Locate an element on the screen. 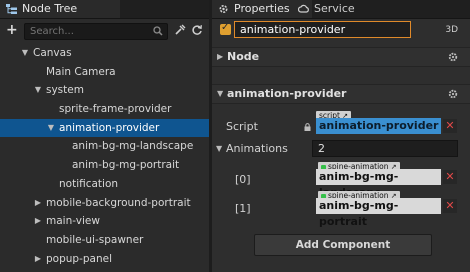 This screenshot has width=470, height=272. tree-node: sprite-frame-provider is located at coordinates (104, 109).